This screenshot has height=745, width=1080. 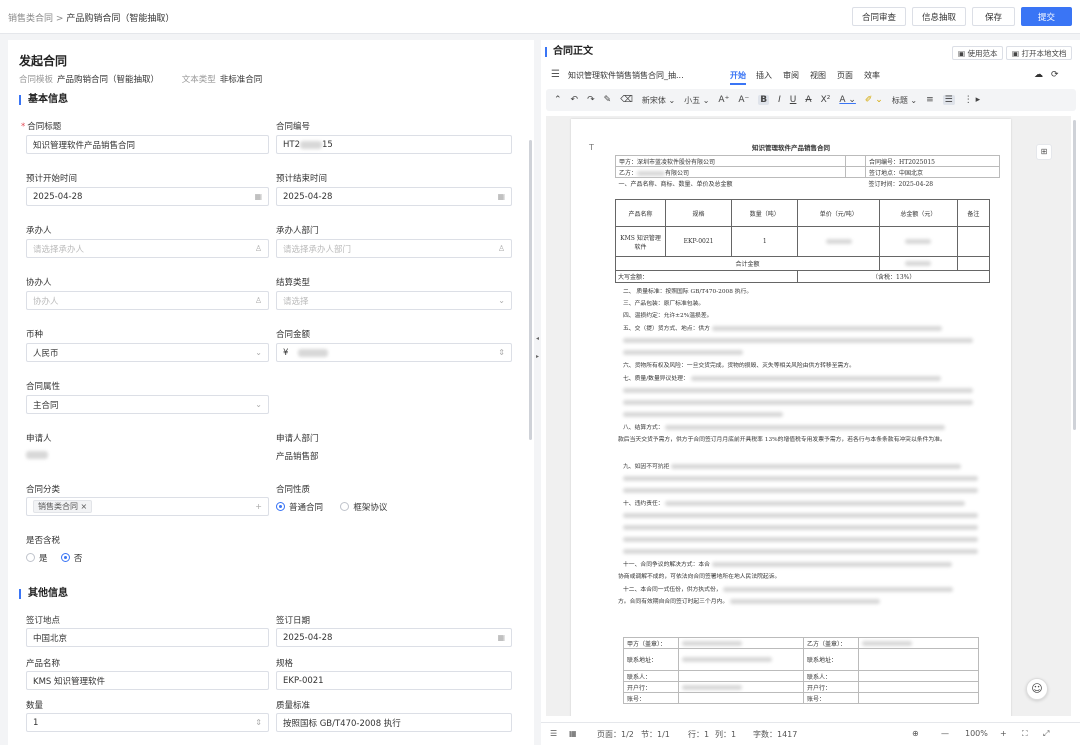 What do you see at coordinates (668, 316) in the screenshot?
I see `doc-para-4: 四、温损约定：允许±2%温损差。` at bounding box center [668, 316].